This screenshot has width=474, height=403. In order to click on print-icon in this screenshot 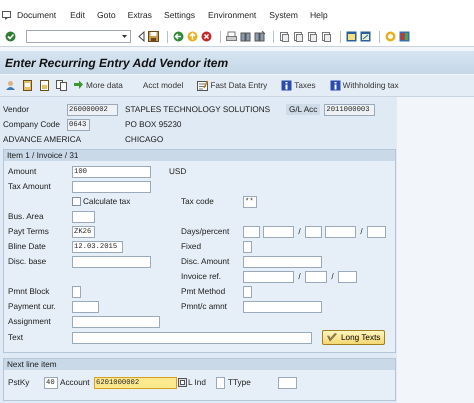, I will do `click(231, 36)`.